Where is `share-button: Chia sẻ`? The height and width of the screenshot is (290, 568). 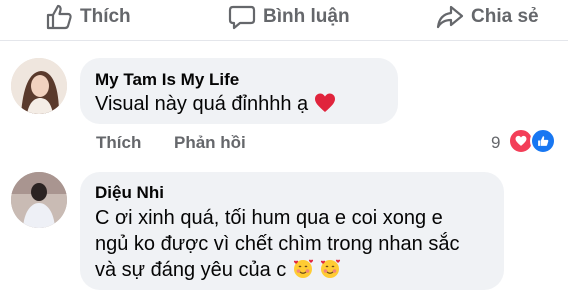 share-button: Chia sẻ is located at coordinates (487, 17).